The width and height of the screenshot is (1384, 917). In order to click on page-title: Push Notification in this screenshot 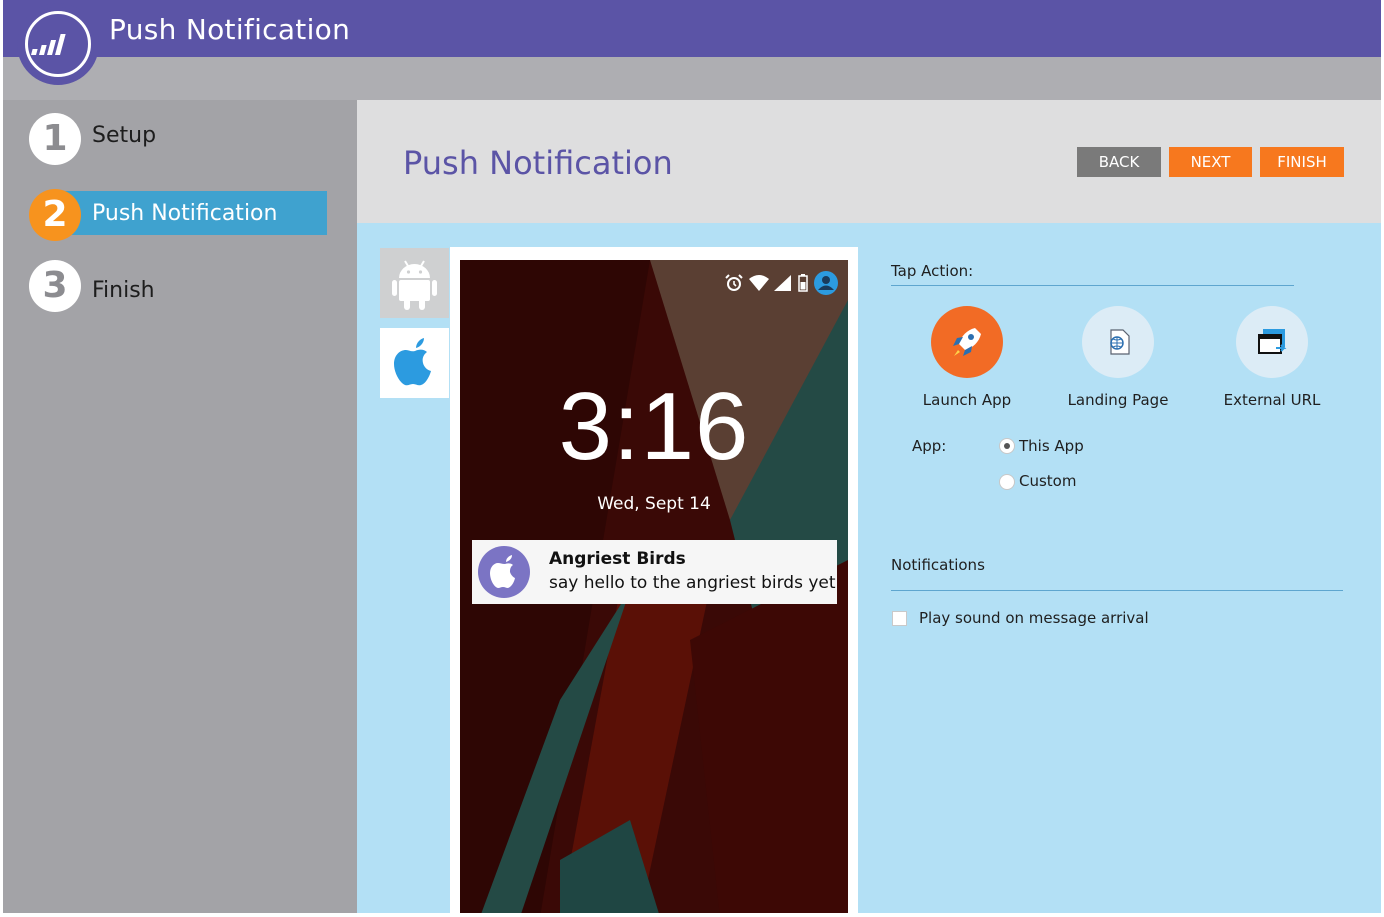, I will do `click(538, 163)`.